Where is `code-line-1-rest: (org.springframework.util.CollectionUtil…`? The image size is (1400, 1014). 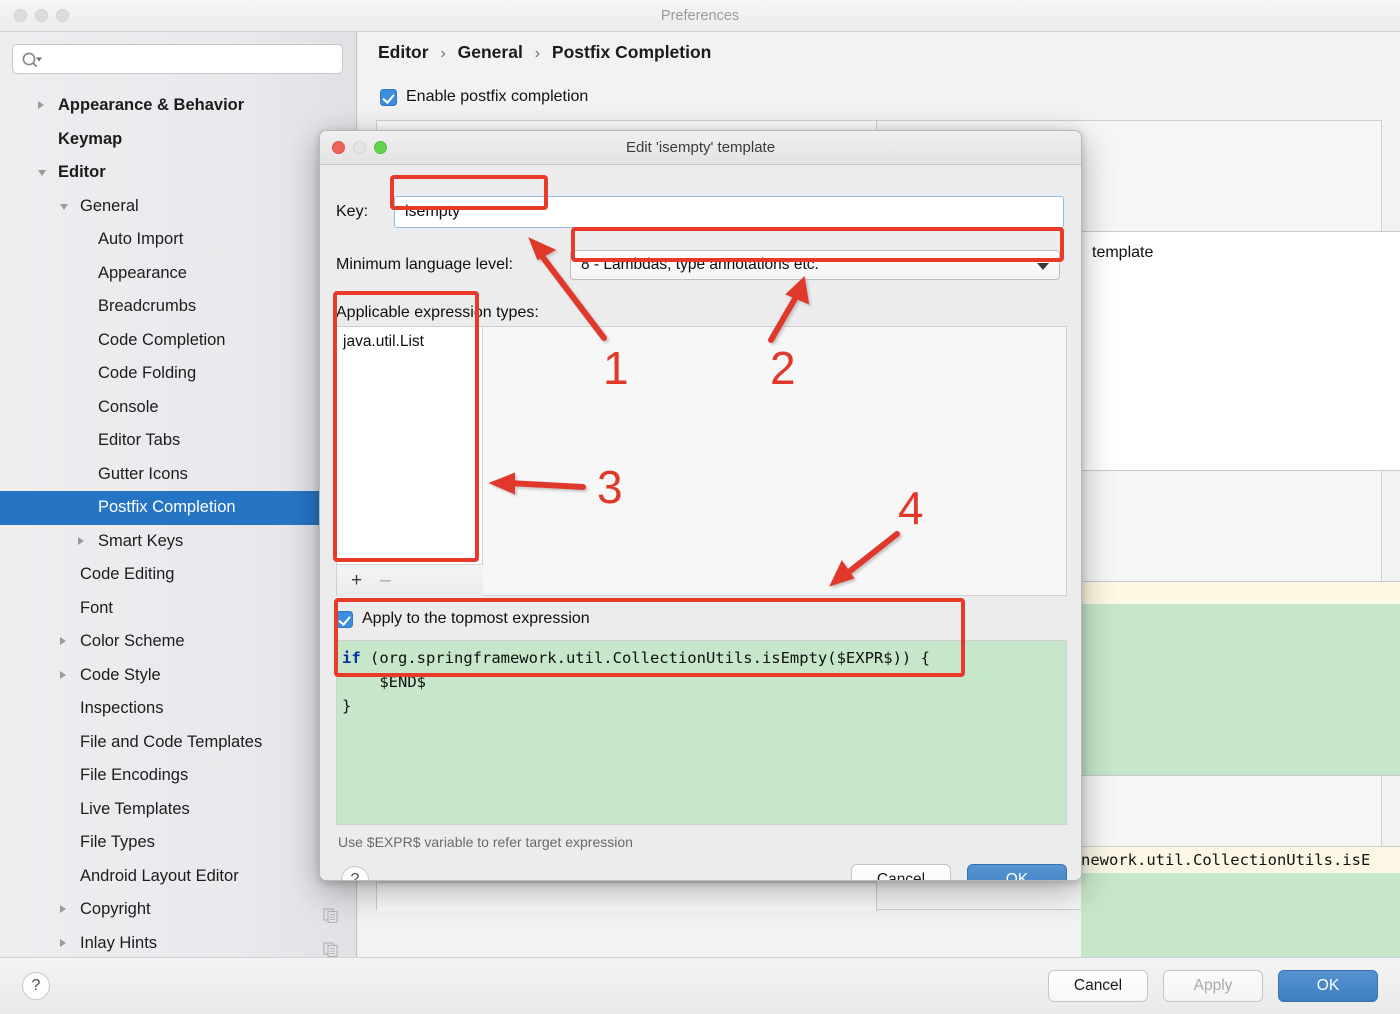 code-line-1-rest: (org.springframework.util.CollectionUtil… is located at coordinates (645, 658).